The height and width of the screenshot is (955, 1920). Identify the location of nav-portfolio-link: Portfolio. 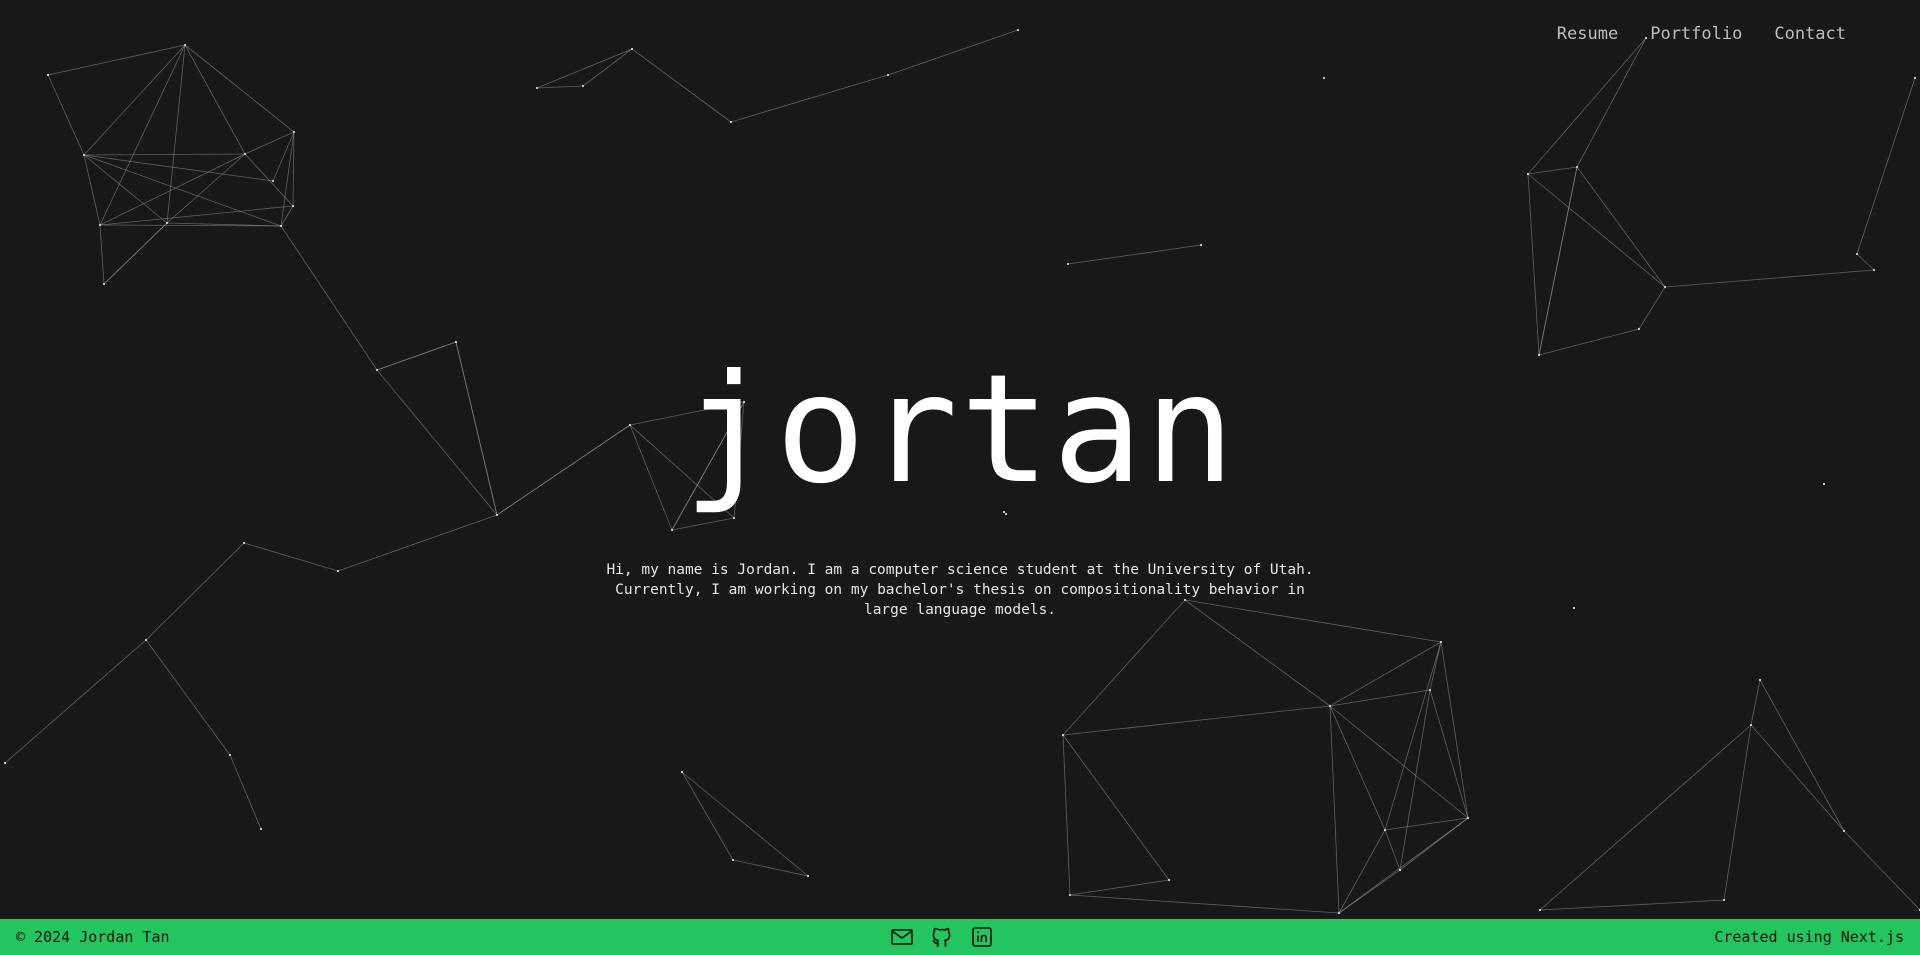
(1696, 34).